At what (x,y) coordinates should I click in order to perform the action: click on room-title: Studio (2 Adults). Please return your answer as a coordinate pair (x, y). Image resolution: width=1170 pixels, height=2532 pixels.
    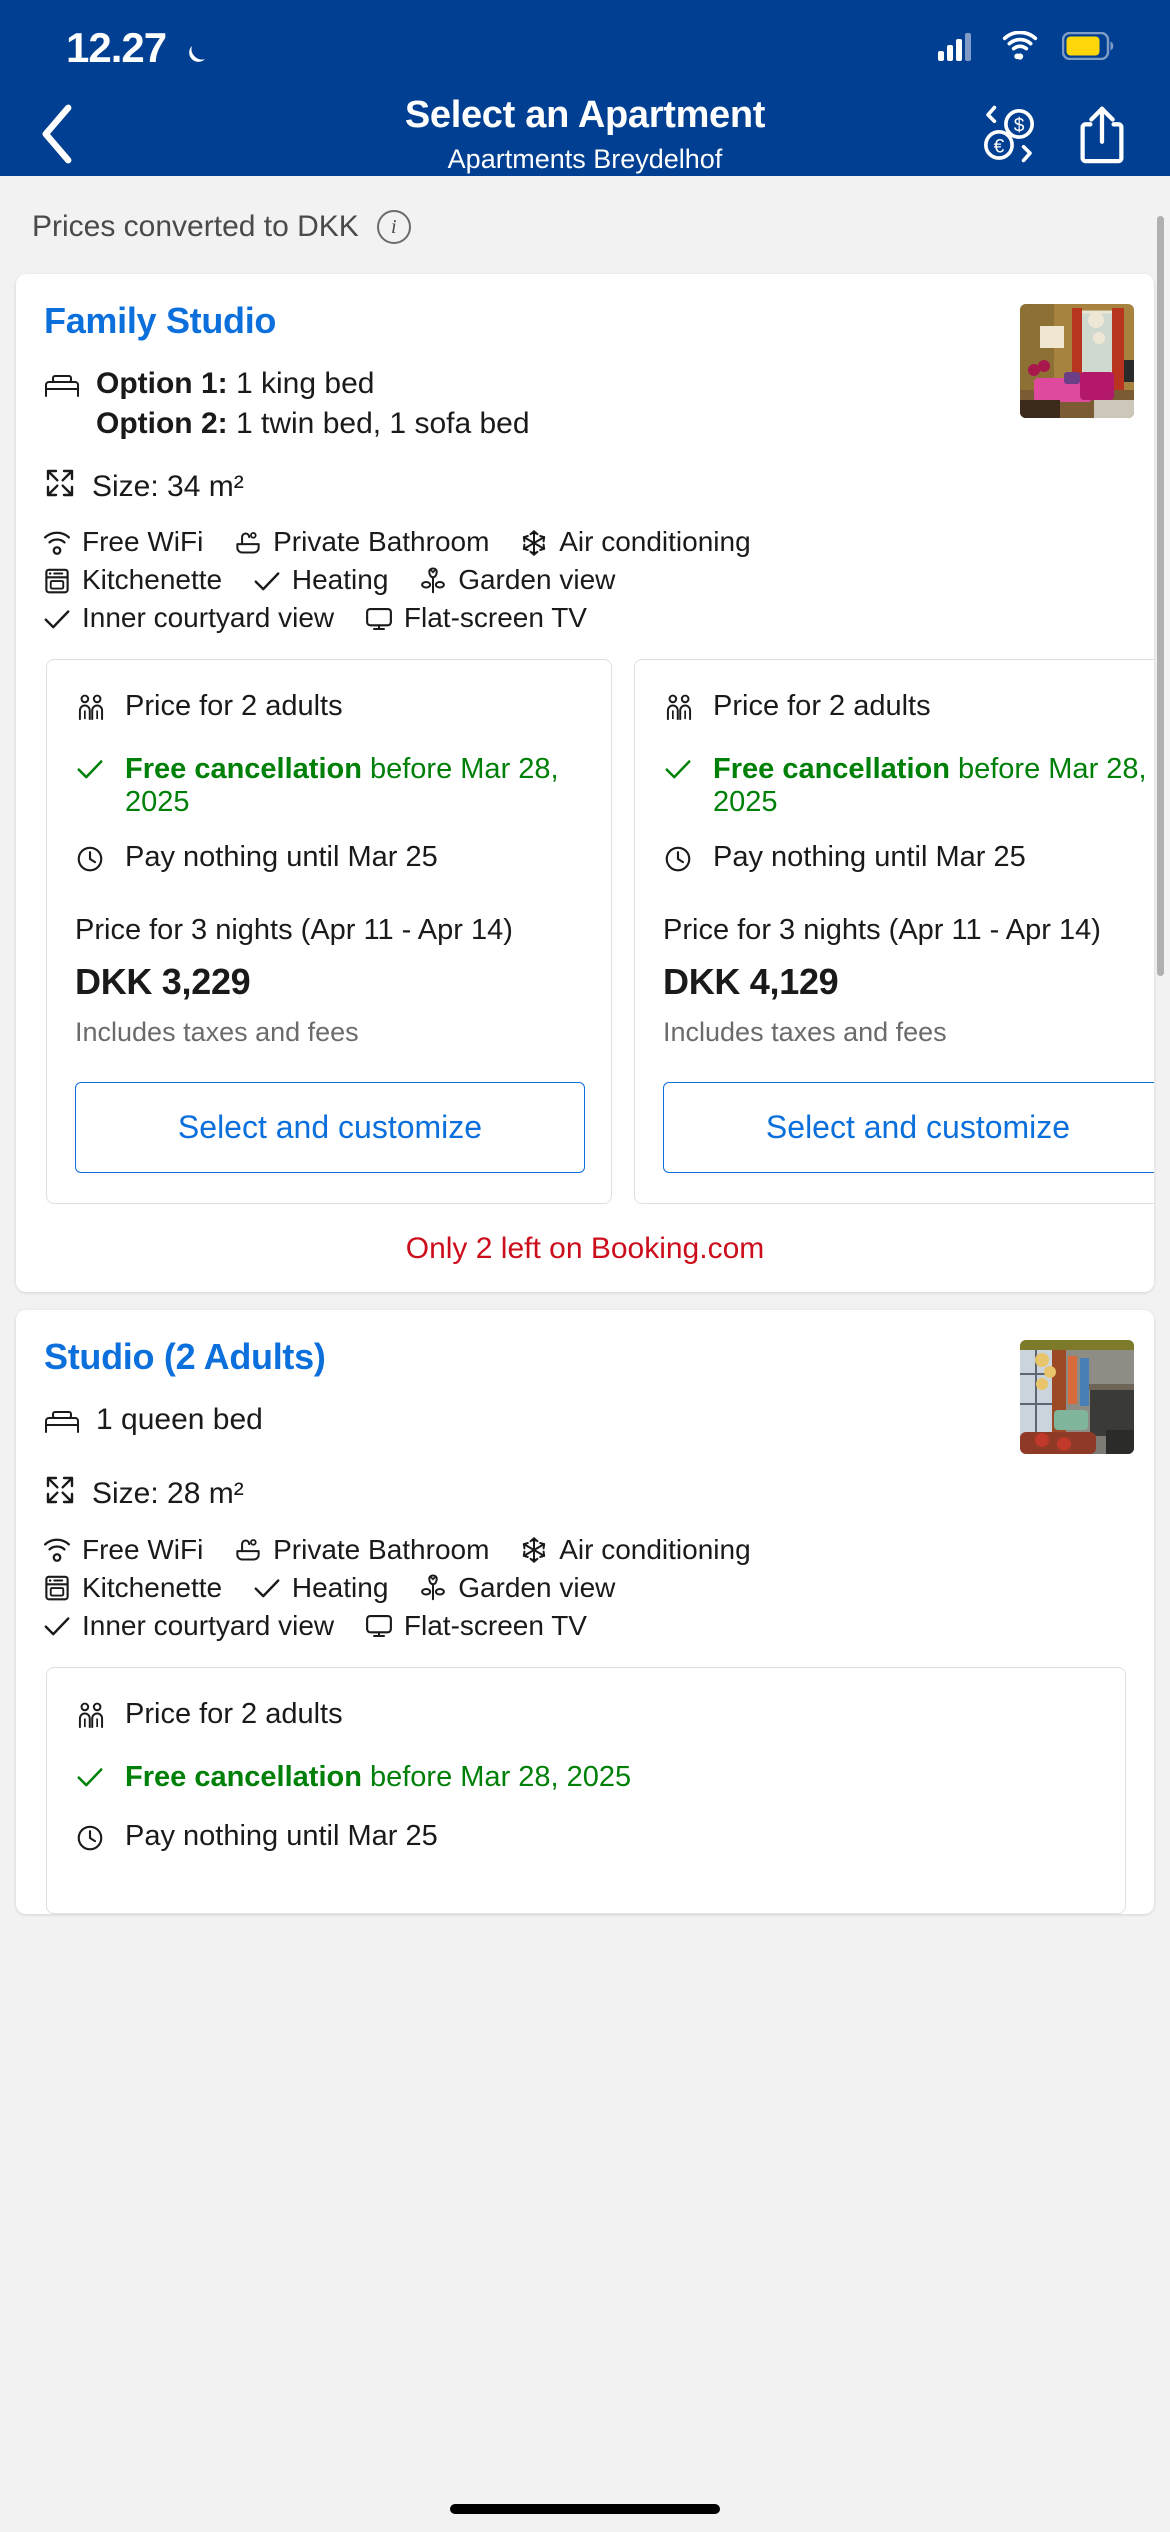
    Looking at the image, I should click on (532, 1357).